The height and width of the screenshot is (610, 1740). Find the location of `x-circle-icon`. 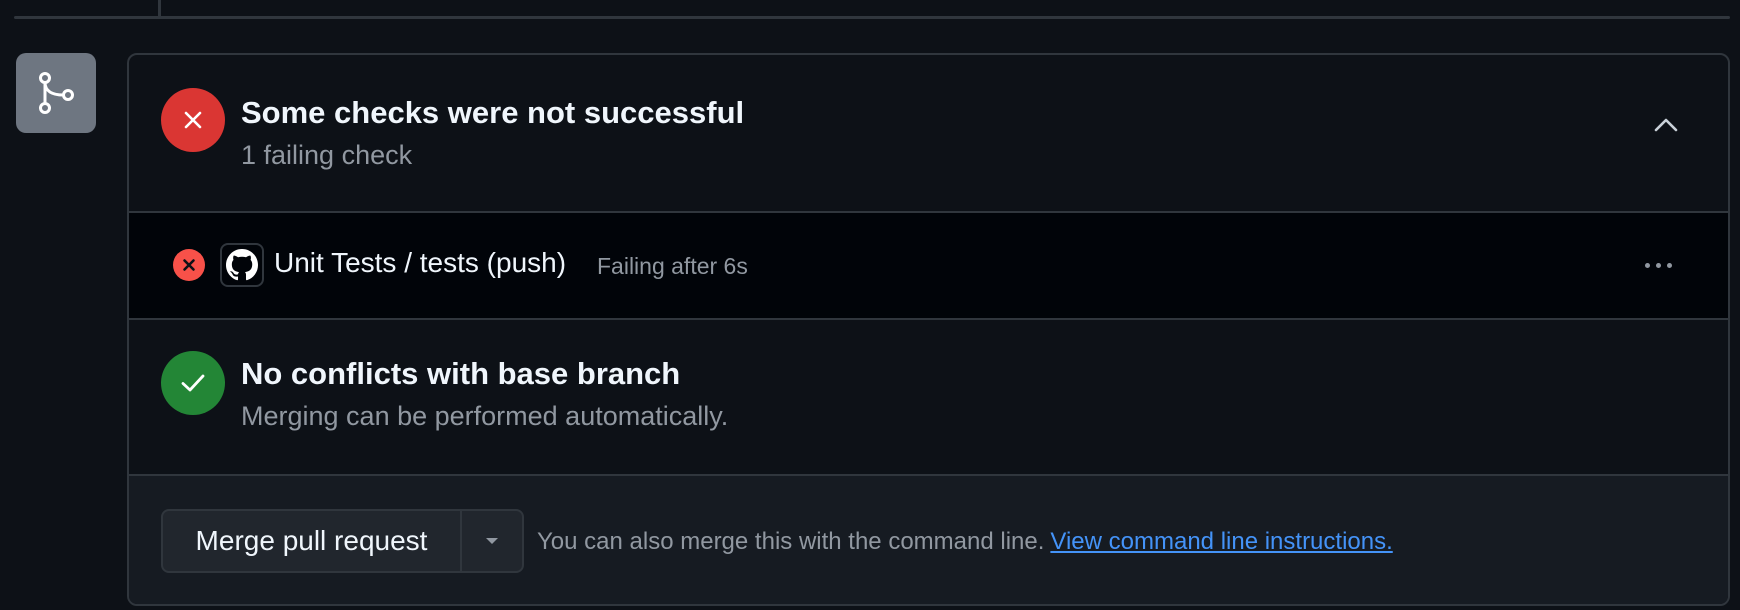

x-circle-icon is located at coordinates (189, 265).